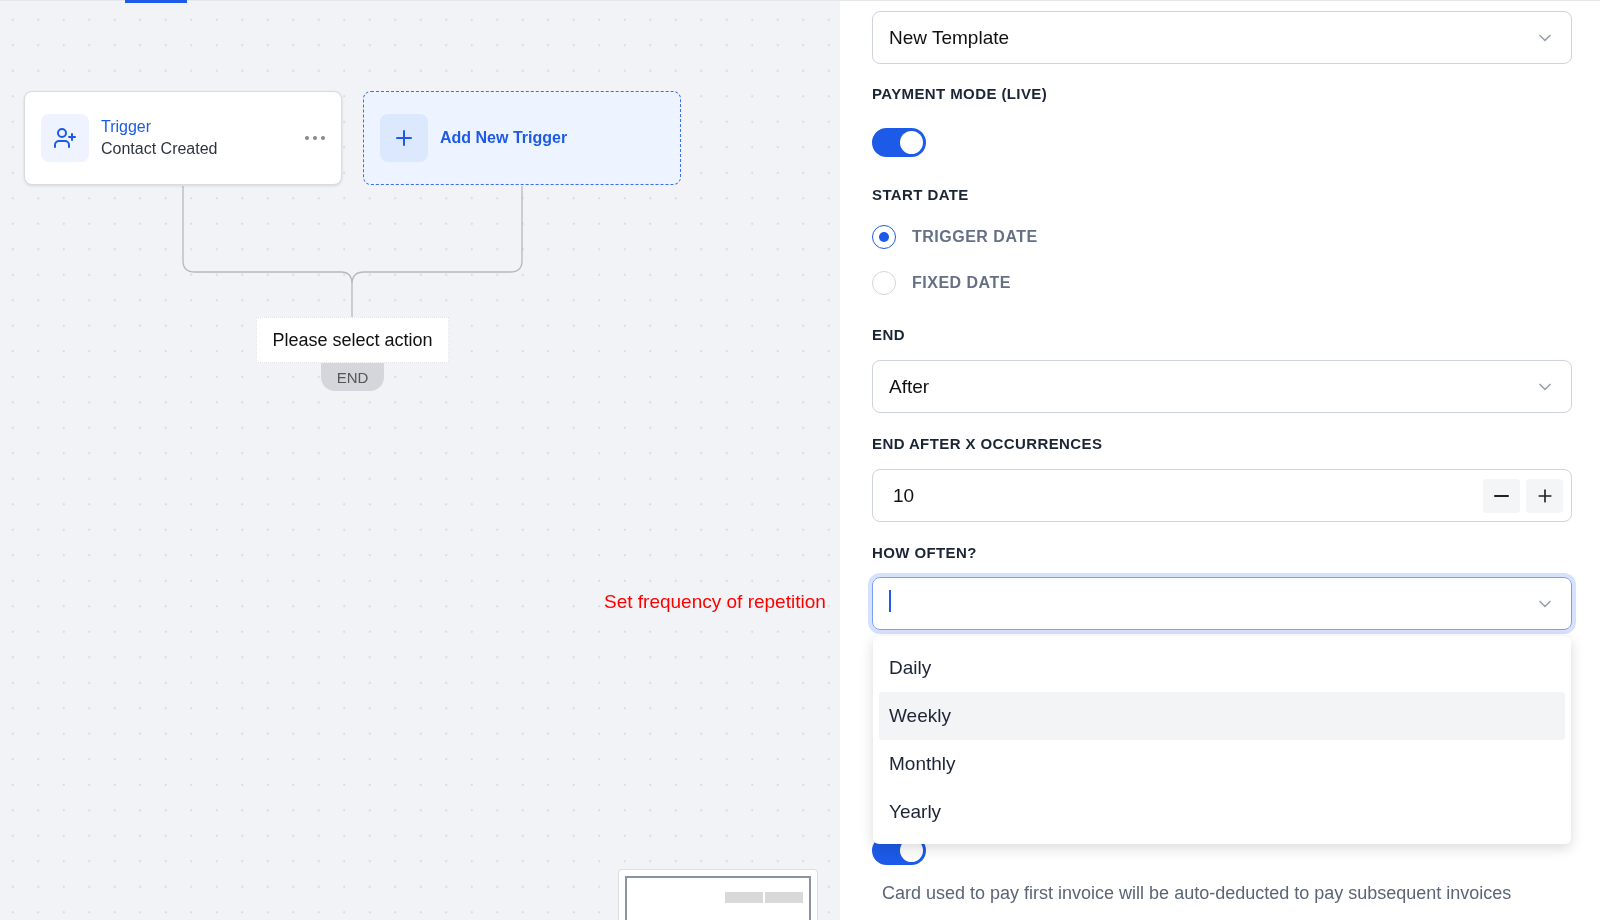  I want to click on occurrences-field: 10, so click(1222, 495).